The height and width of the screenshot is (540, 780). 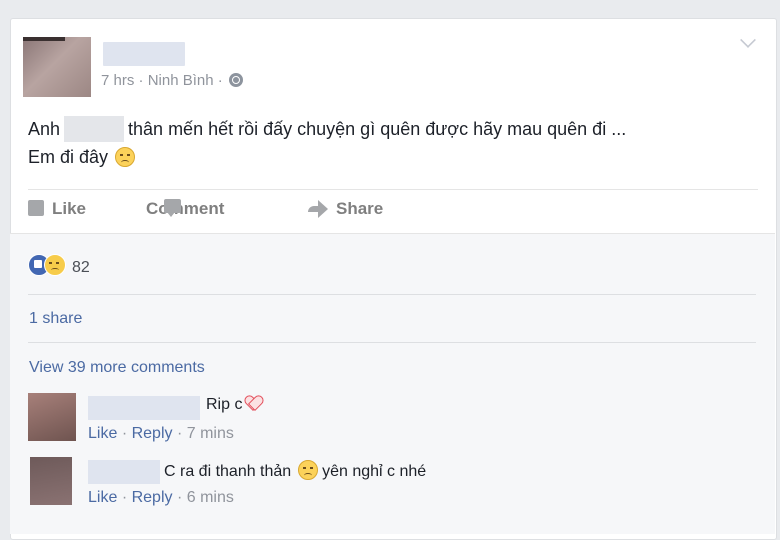 I want to click on redacted-name, so click(x=94, y=129).